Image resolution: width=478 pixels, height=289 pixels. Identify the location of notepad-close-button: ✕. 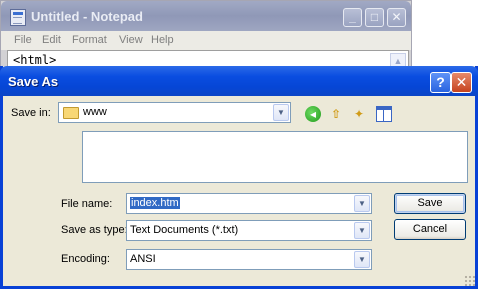
(396, 17).